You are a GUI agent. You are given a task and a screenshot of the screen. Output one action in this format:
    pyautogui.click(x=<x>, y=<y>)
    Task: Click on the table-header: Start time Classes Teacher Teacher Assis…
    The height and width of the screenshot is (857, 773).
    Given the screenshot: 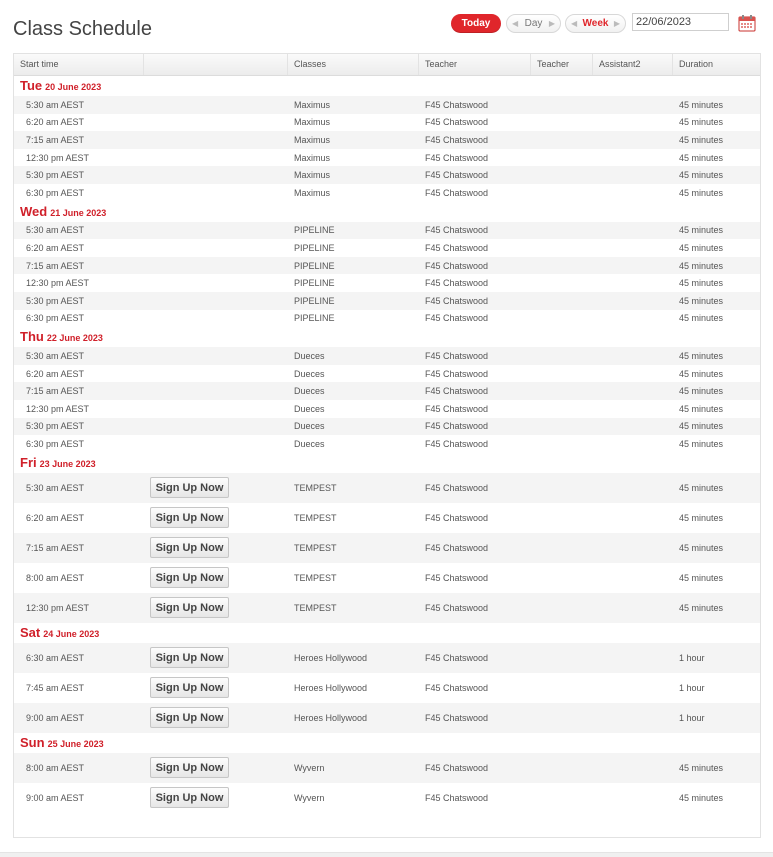 What is the action you would take?
    pyautogui.click(x=387, y=65)
    